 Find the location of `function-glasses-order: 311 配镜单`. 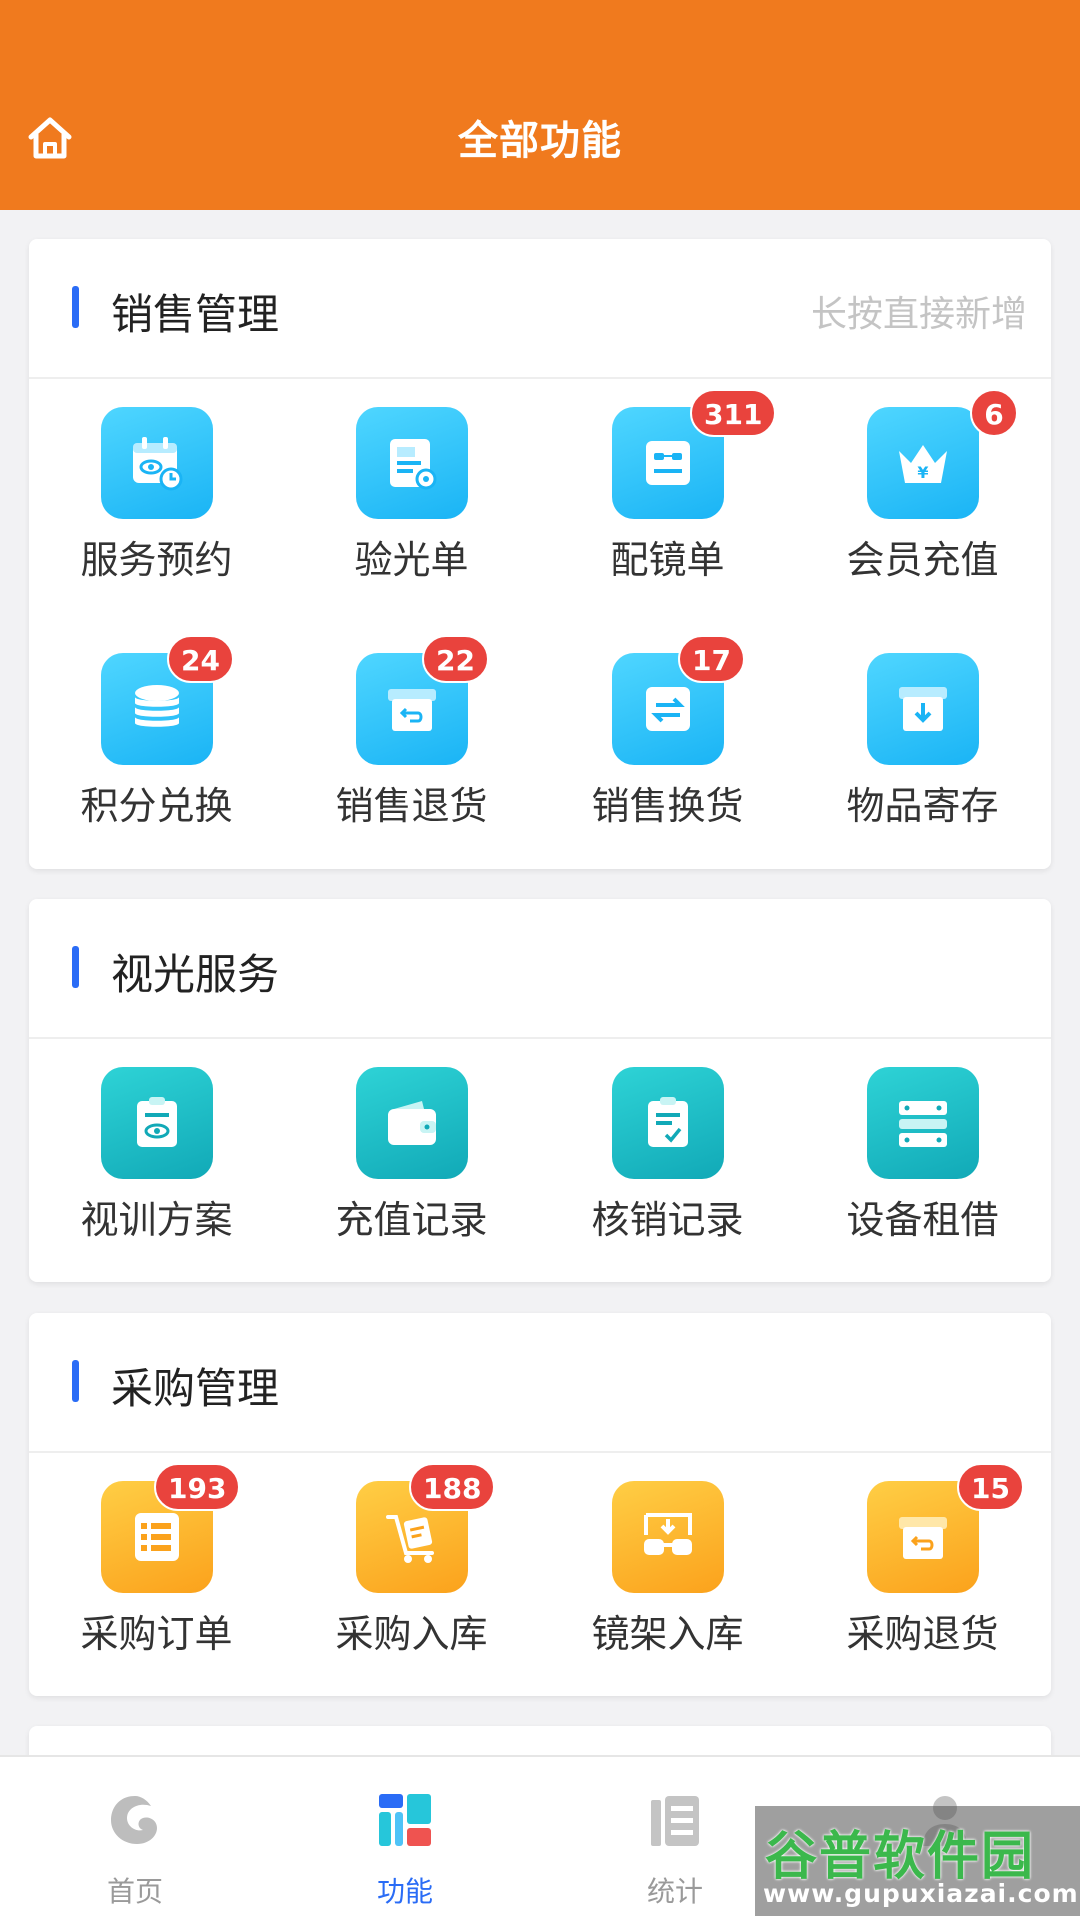

function-glasses-order: 311 配镜单 is located at coordinates (667, 480).